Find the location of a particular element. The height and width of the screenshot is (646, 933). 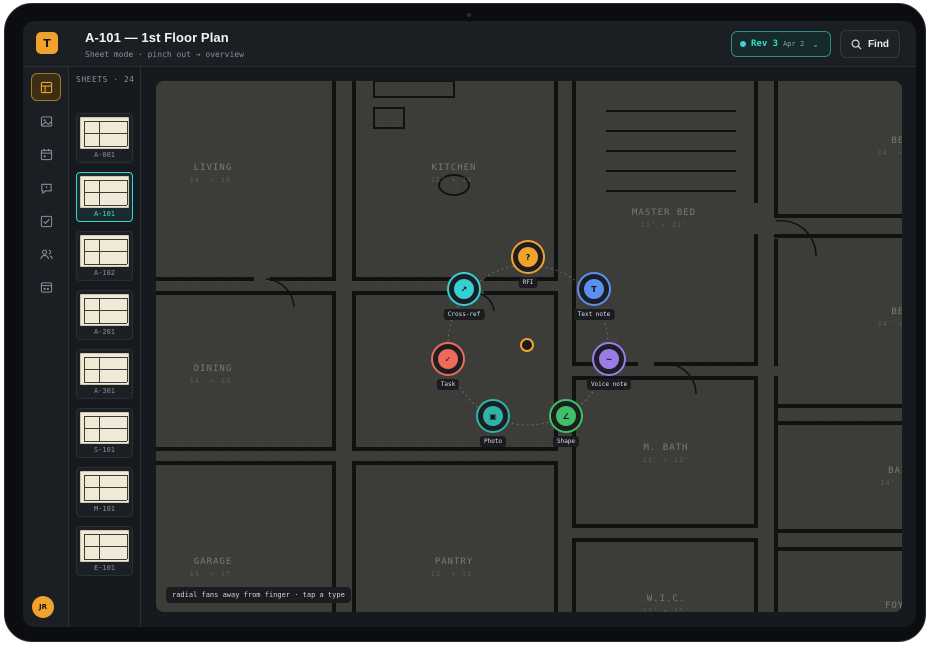

room-name: DINING is located at coordinates (213, 369).